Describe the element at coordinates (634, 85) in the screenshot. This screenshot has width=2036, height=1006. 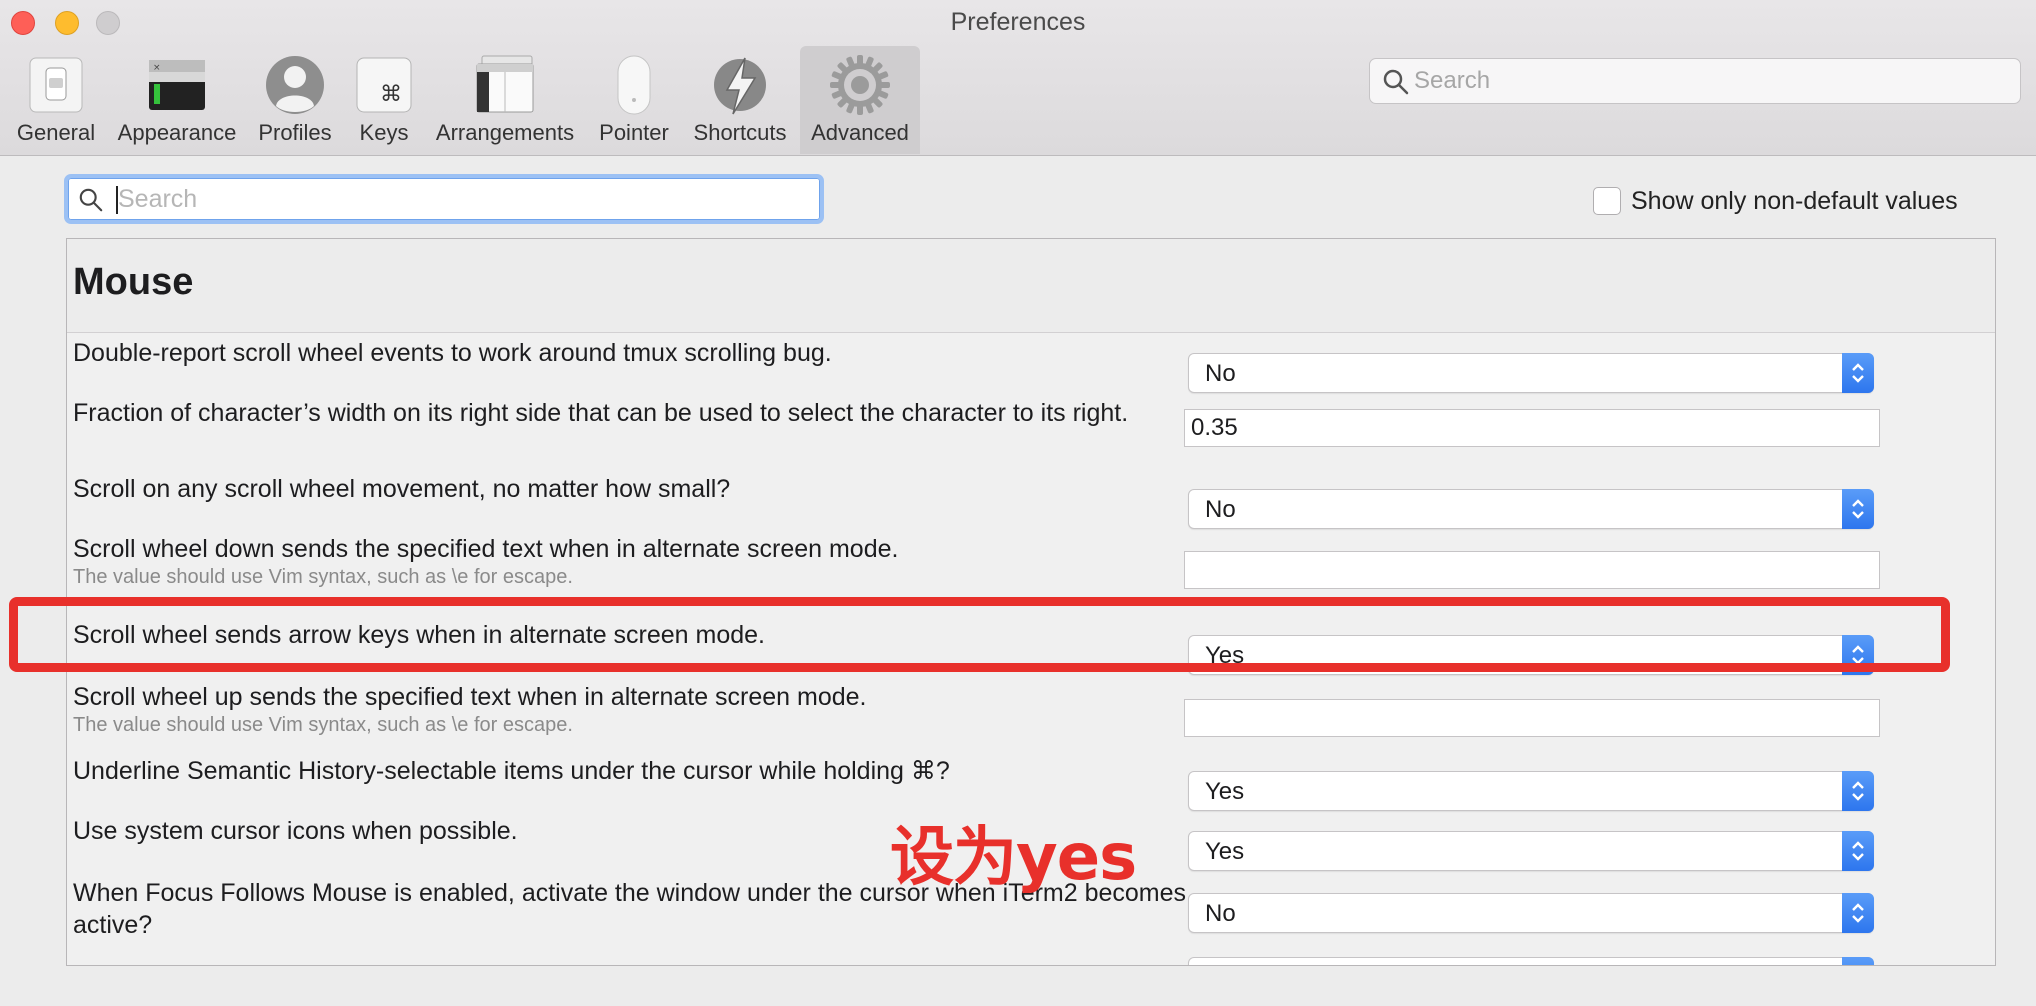
I see `pointer-mouse-icon` at that location.